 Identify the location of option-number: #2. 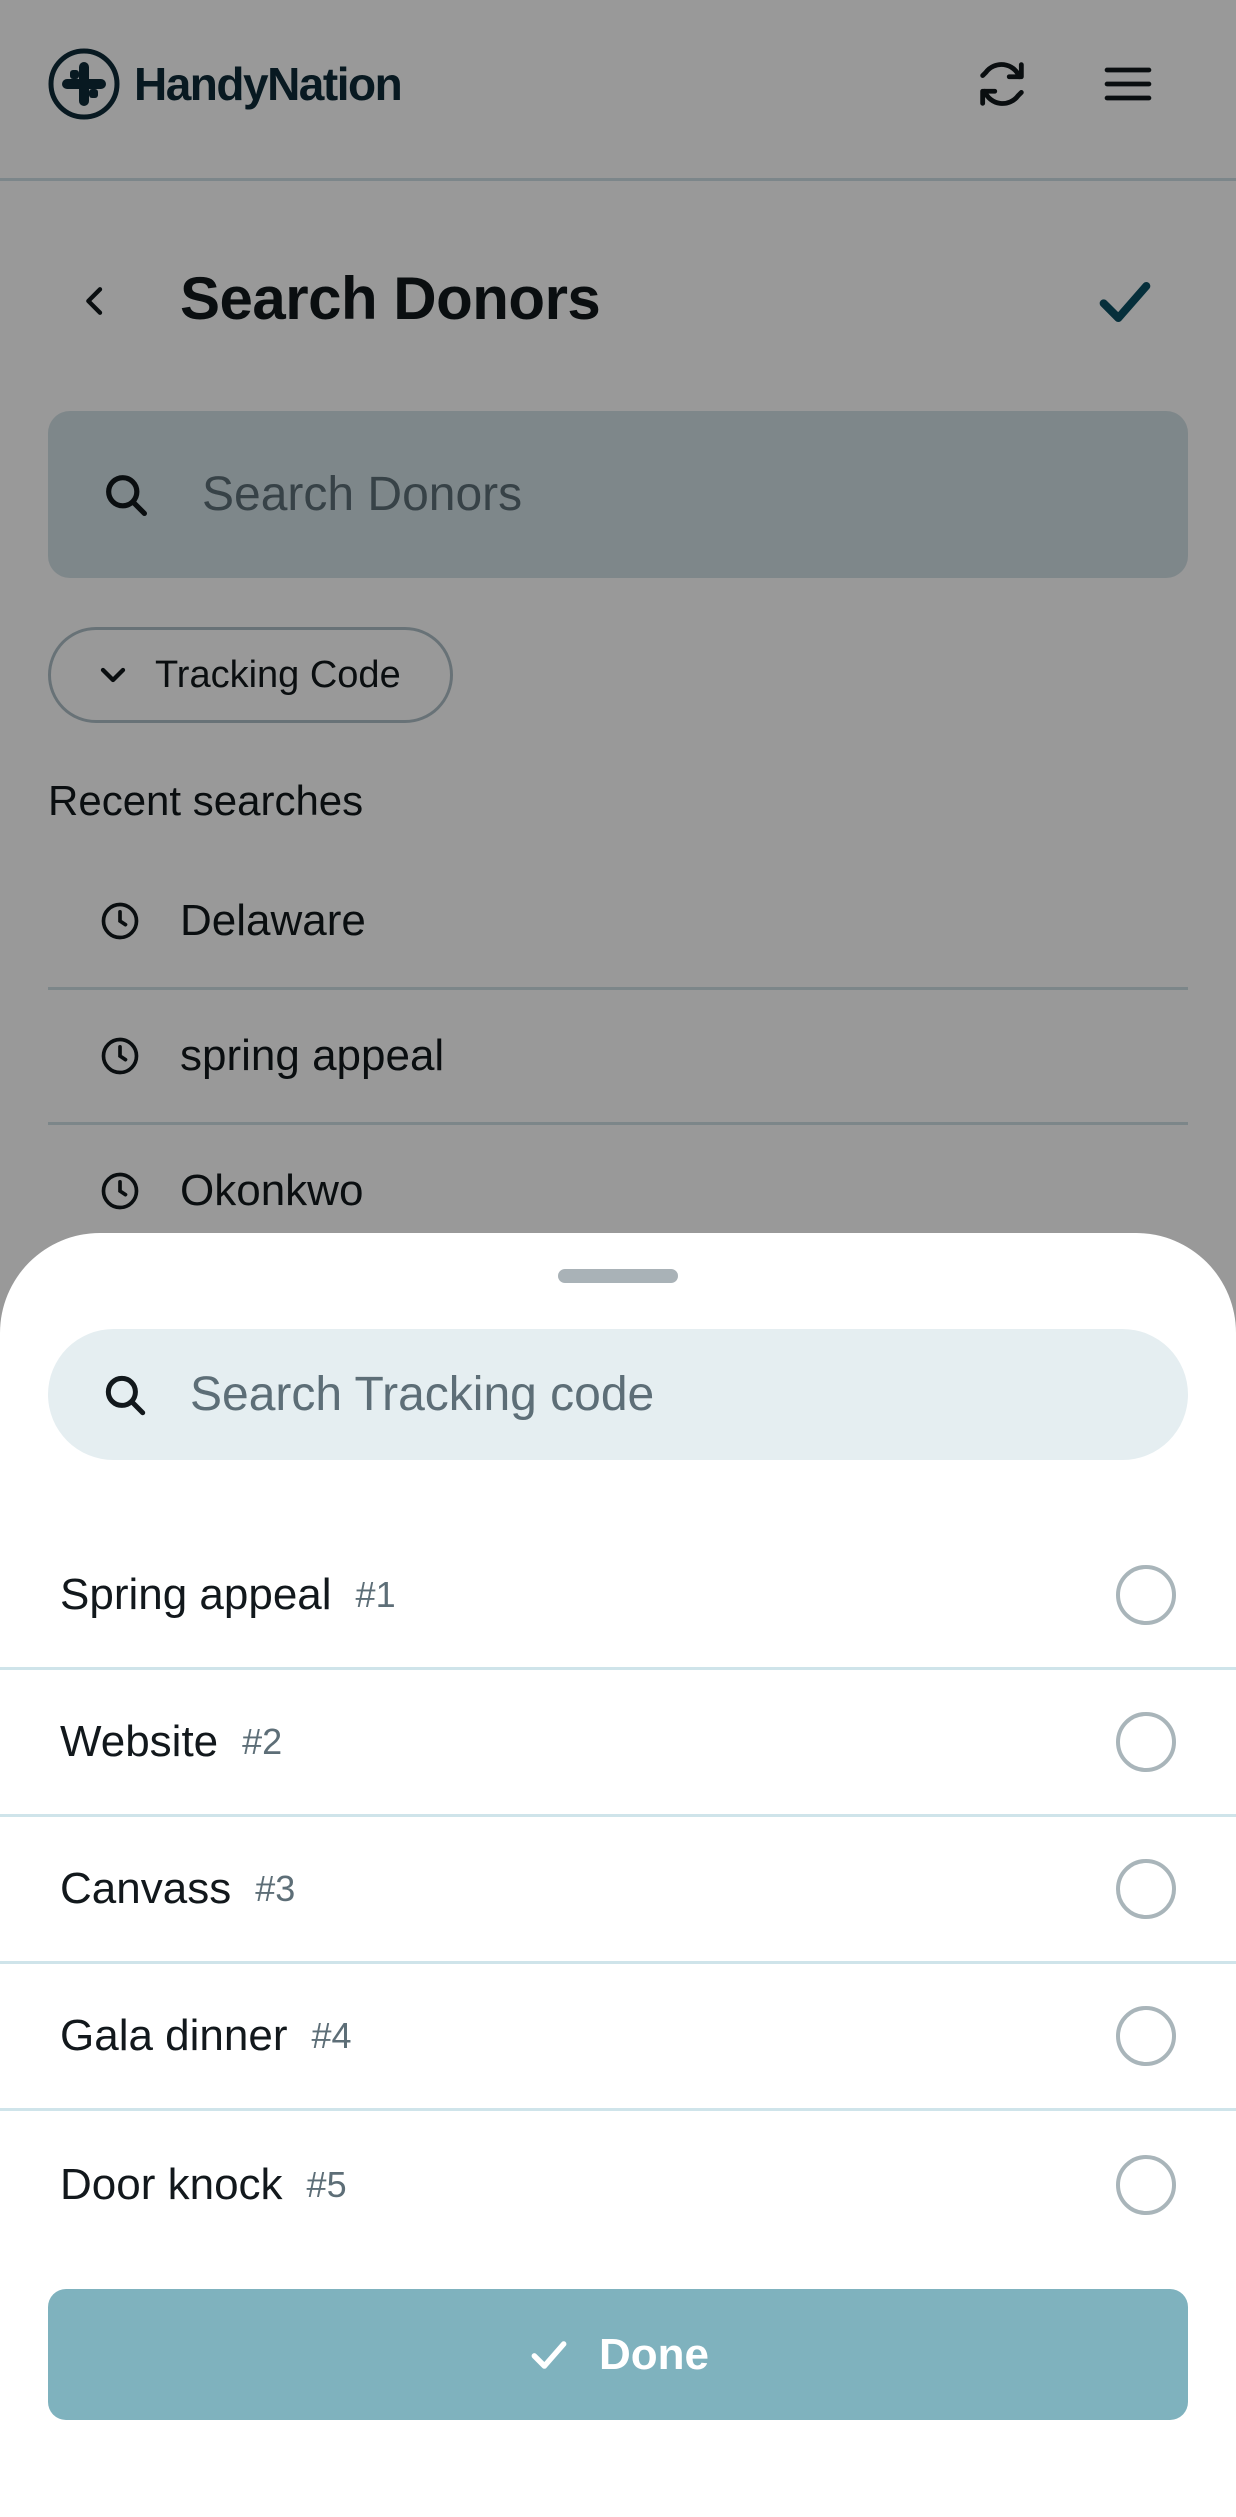
(262, 1741).